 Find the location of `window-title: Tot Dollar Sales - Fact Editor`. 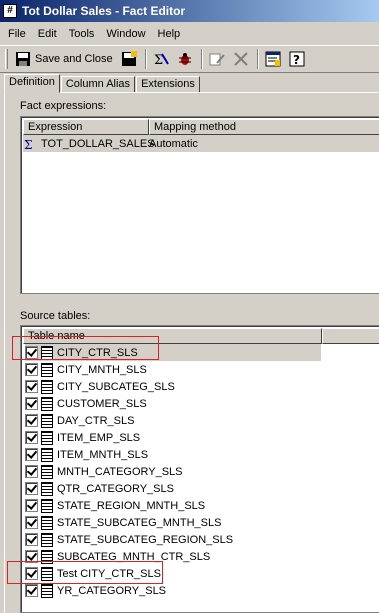

window-title: Tot Dollar Sales - Fact Editor is located at coordinates (104, 11).